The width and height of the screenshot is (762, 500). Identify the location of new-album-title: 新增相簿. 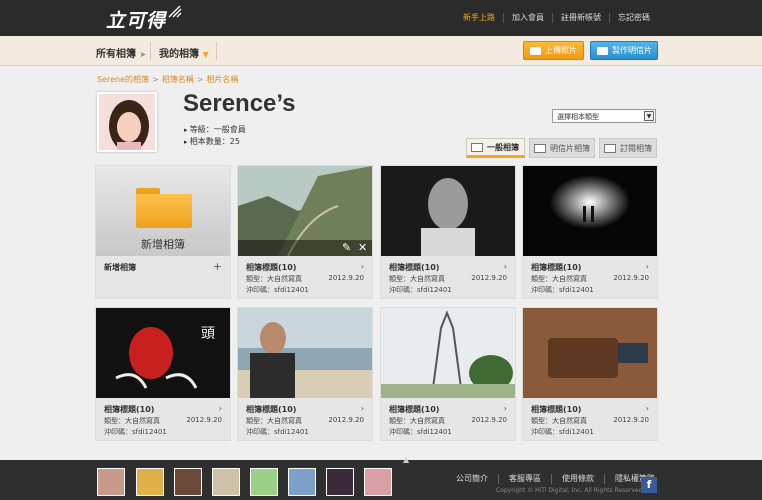
(120, 267).